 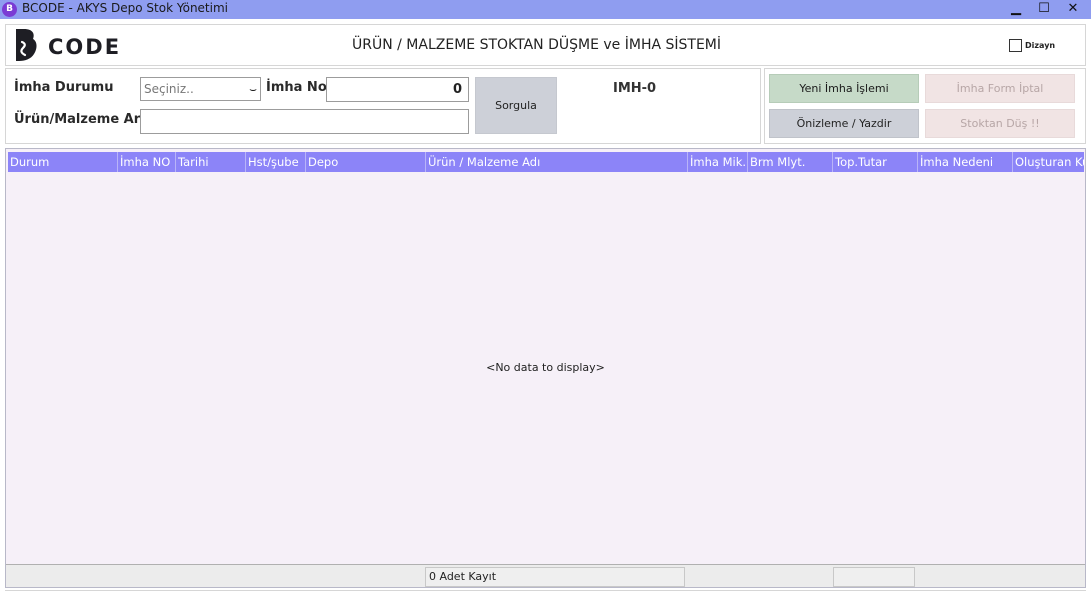 What do you see at coordinates (63, 162) in the screenshot?
I see `column-header-durum: Durum` at bounding box center [63, 162].